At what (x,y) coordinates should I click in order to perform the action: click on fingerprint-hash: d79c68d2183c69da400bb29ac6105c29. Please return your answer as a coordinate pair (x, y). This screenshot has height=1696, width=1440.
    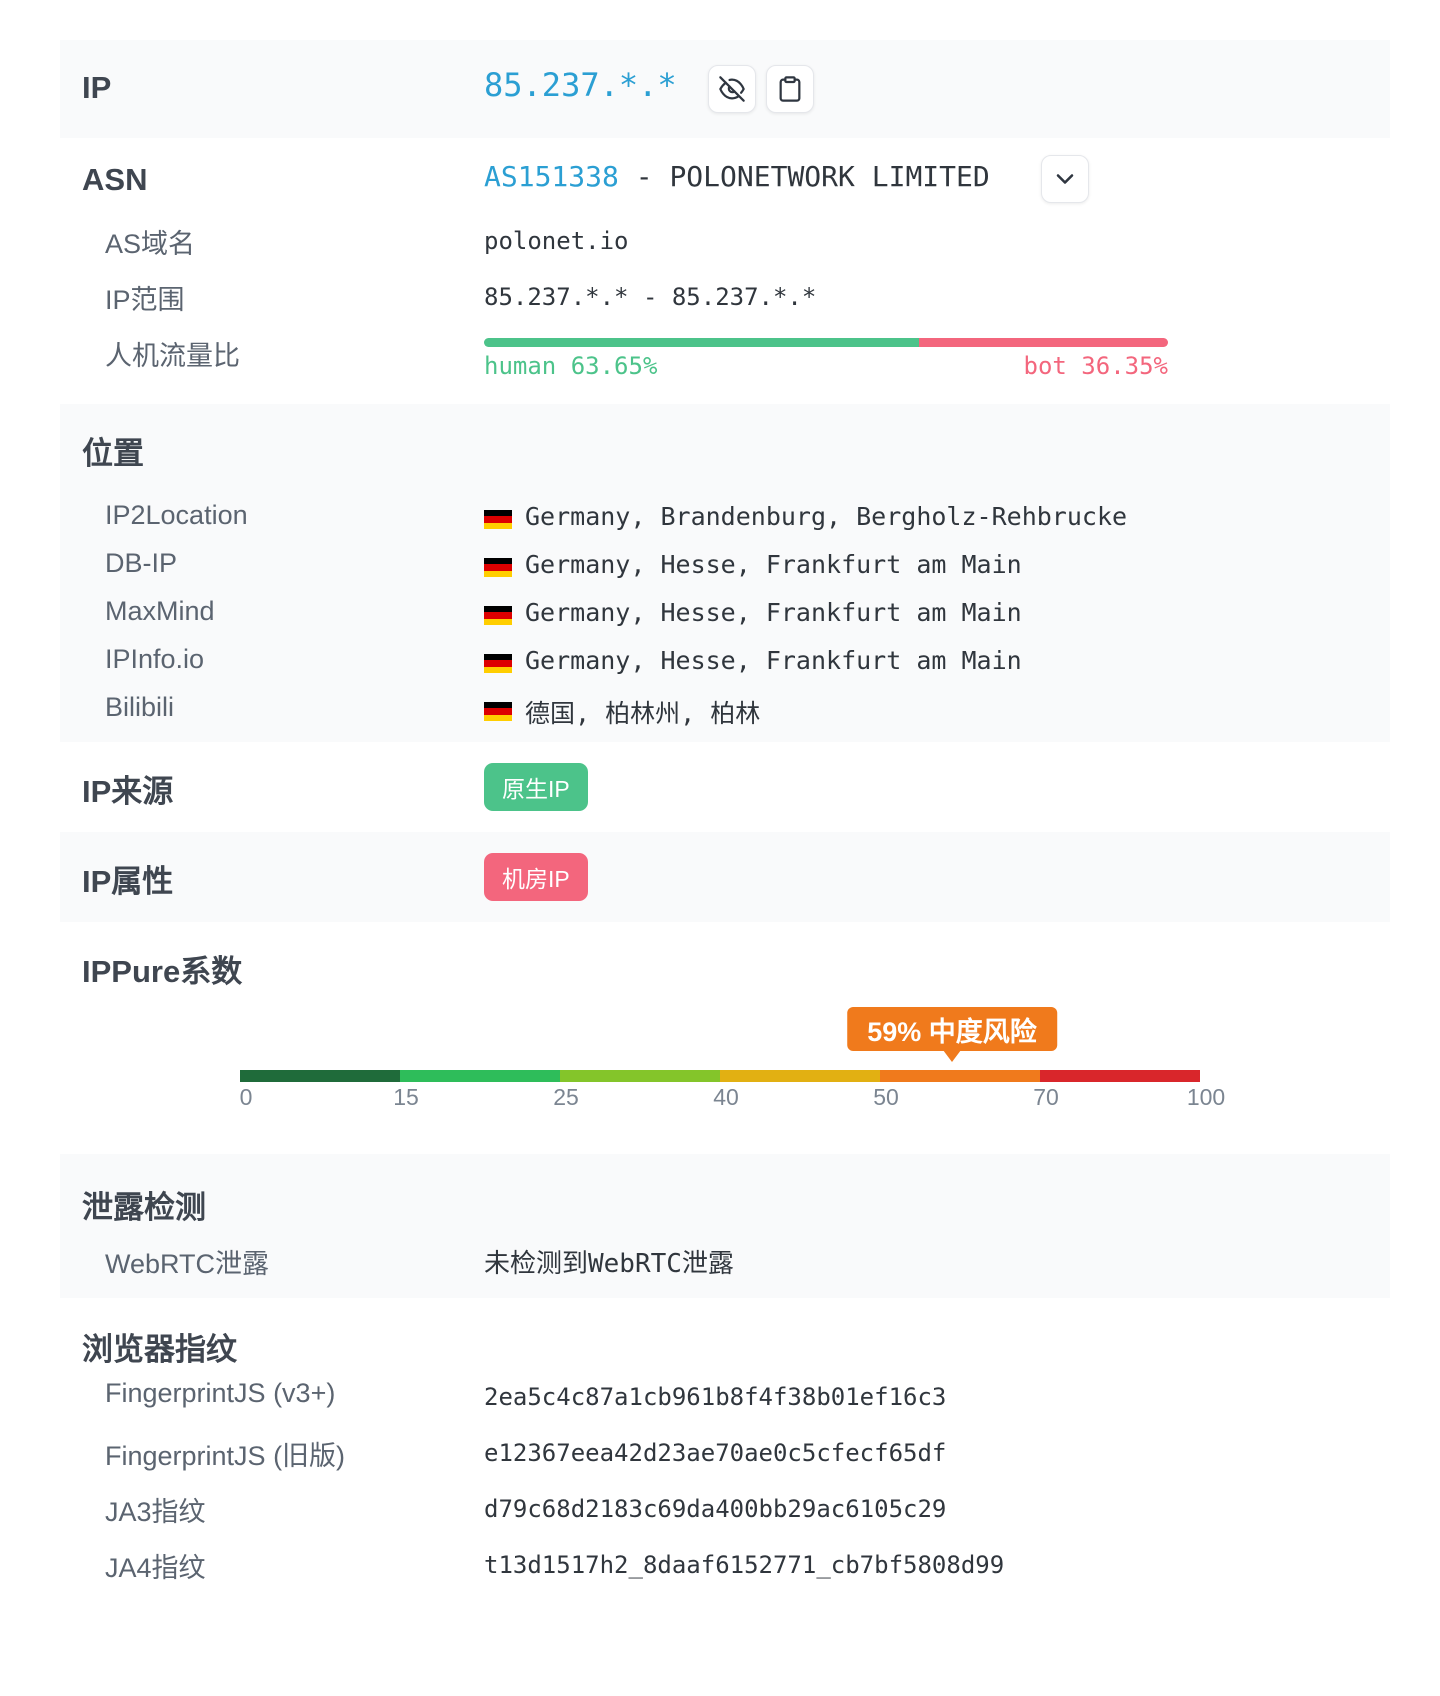
    Looking at the image, I should click on (715, 1509).